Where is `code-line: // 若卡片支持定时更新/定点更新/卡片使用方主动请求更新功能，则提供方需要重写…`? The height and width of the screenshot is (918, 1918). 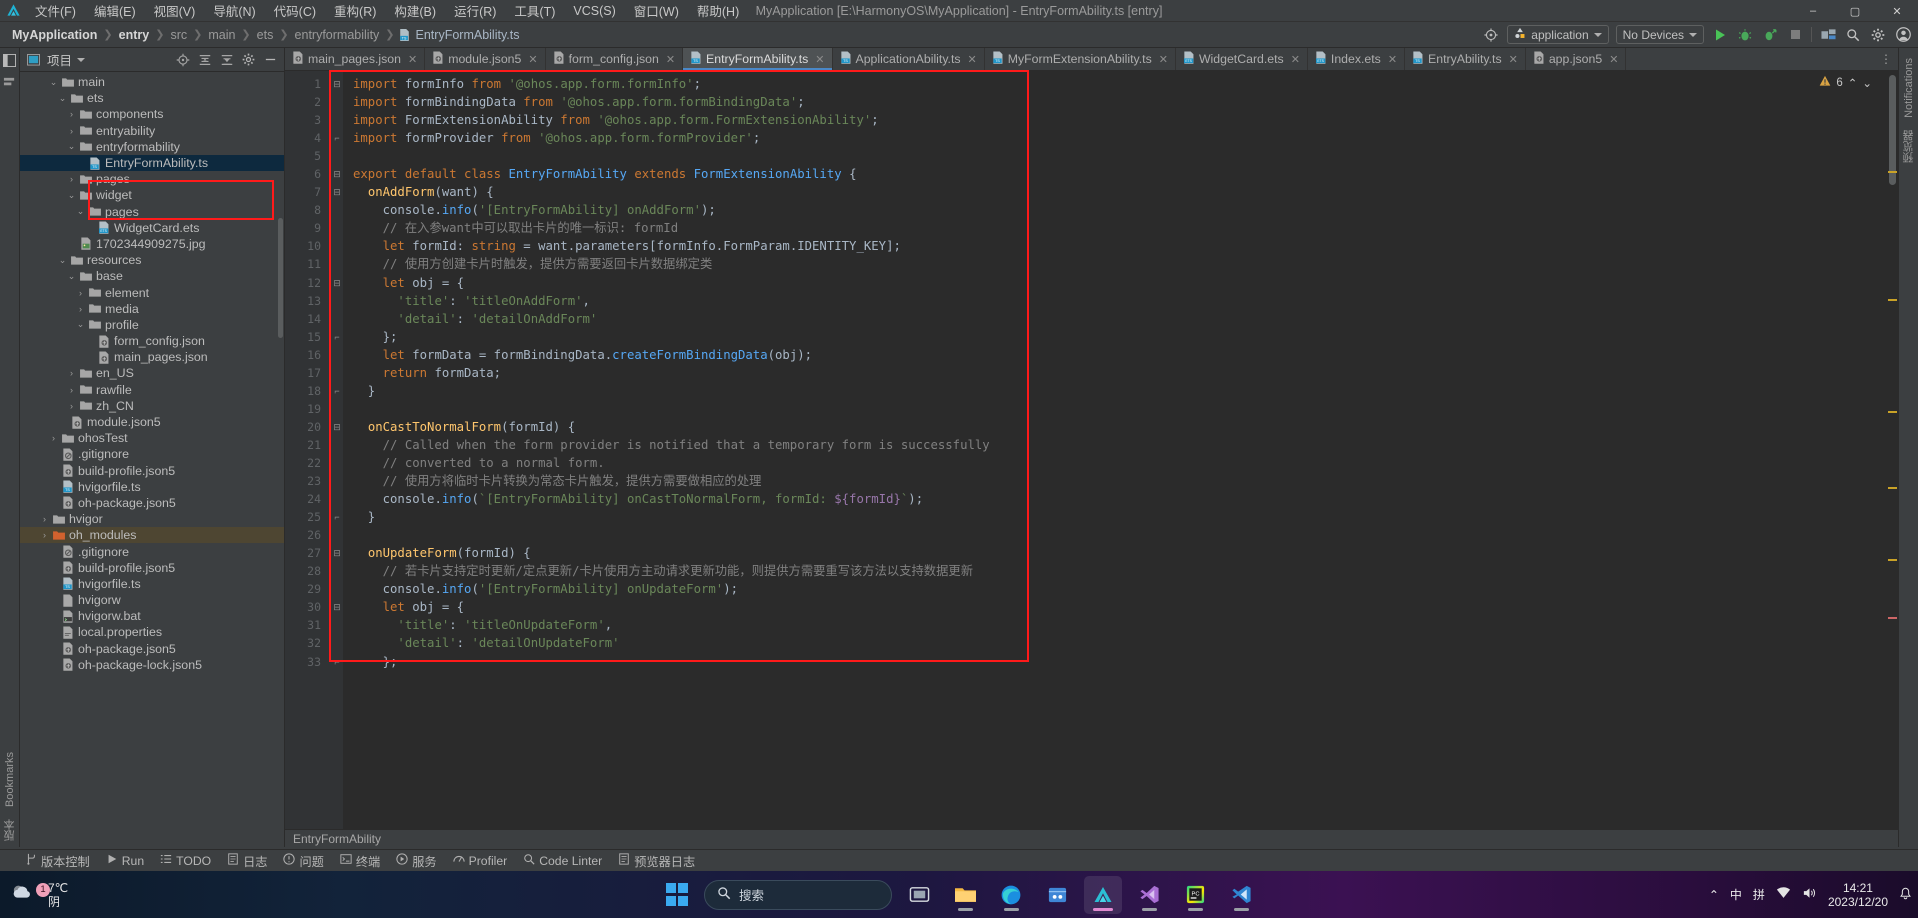
code-line: // 若卡片支持定时更新/定点更新/卡片使用方主动请求更新功能，则提供方需要重写… is located at coordinates (1120, 571).